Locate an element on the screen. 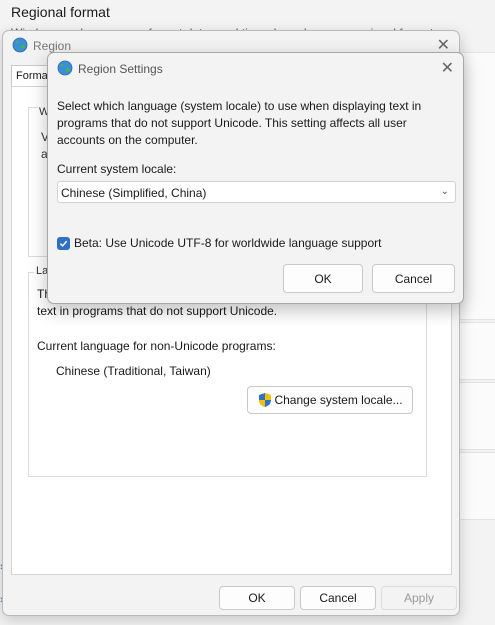  regional-format-heading: Regional format is located at coordinates (60, 12).